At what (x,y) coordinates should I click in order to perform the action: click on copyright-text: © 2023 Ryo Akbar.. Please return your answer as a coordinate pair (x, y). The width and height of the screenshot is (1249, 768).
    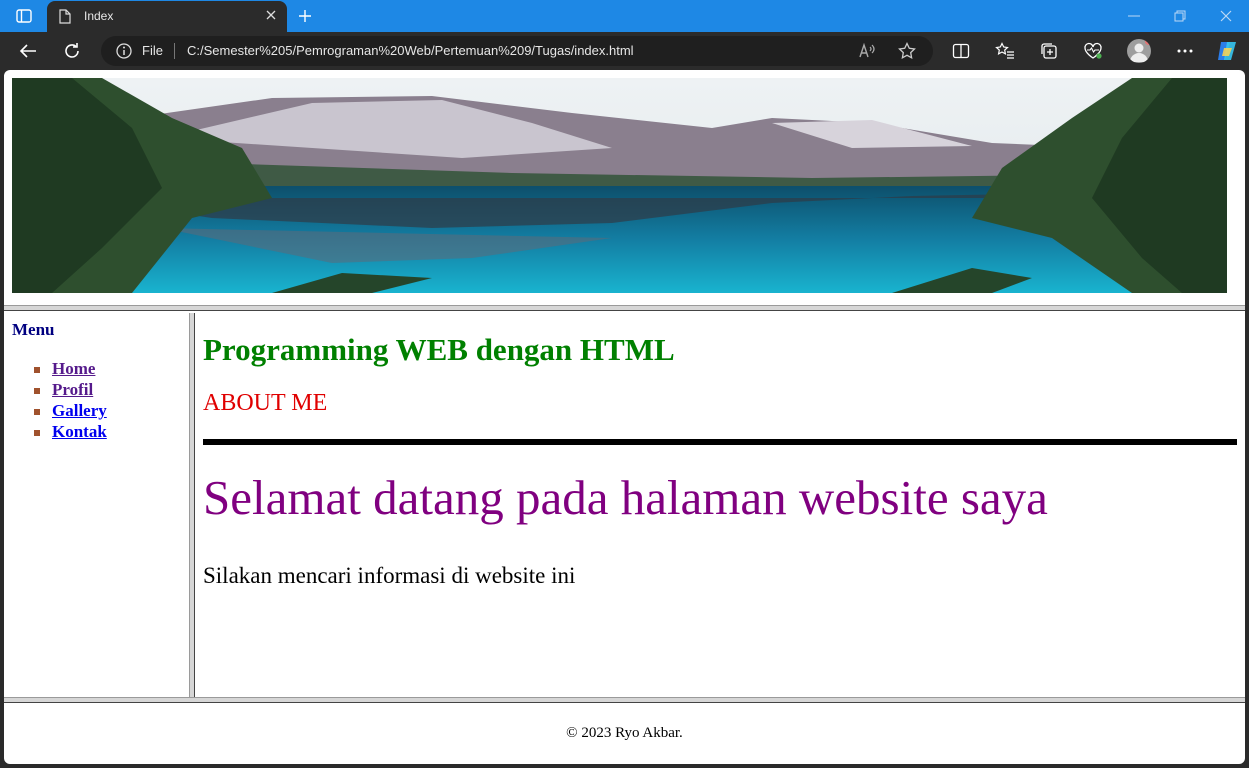
    Looking at the image, I should click on (624, 733).